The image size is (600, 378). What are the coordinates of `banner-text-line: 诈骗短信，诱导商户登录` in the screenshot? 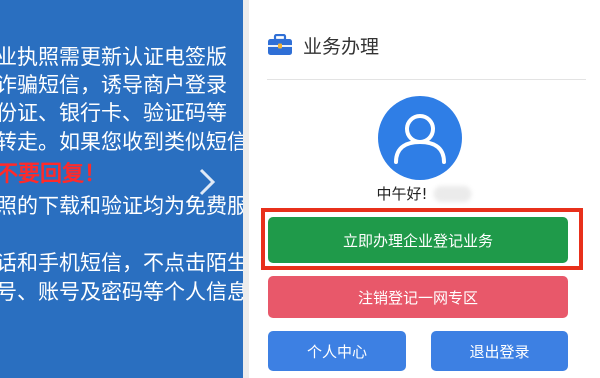 It's located at (113, 85).